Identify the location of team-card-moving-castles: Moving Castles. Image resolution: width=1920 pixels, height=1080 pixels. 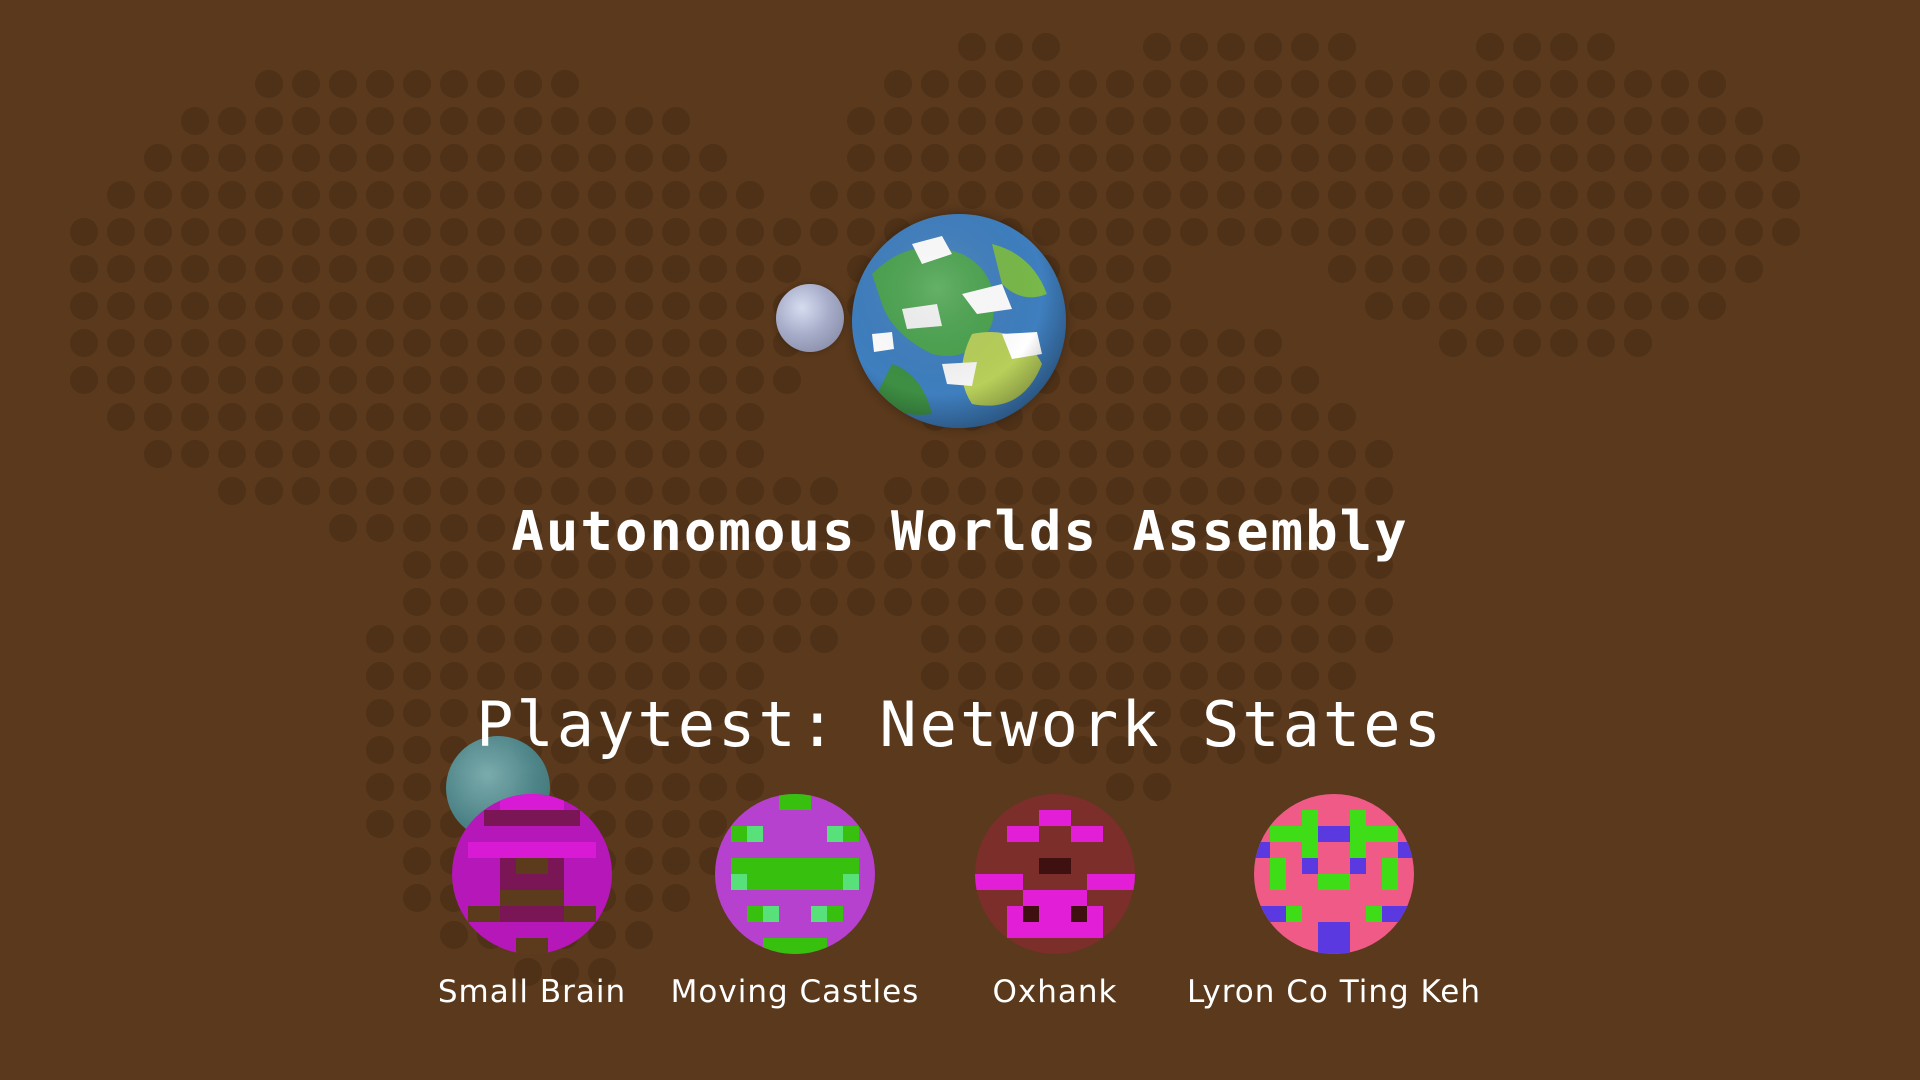
(795, 902).